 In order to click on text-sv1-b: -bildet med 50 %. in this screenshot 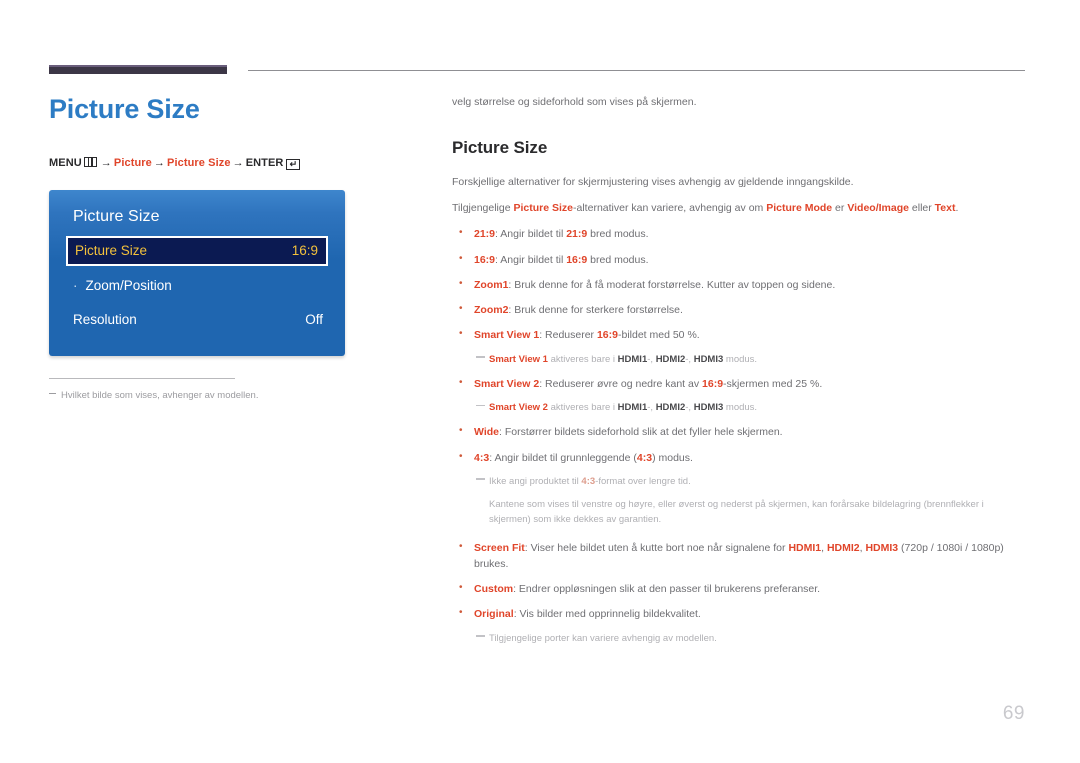, I will do `click(658, 335)`.